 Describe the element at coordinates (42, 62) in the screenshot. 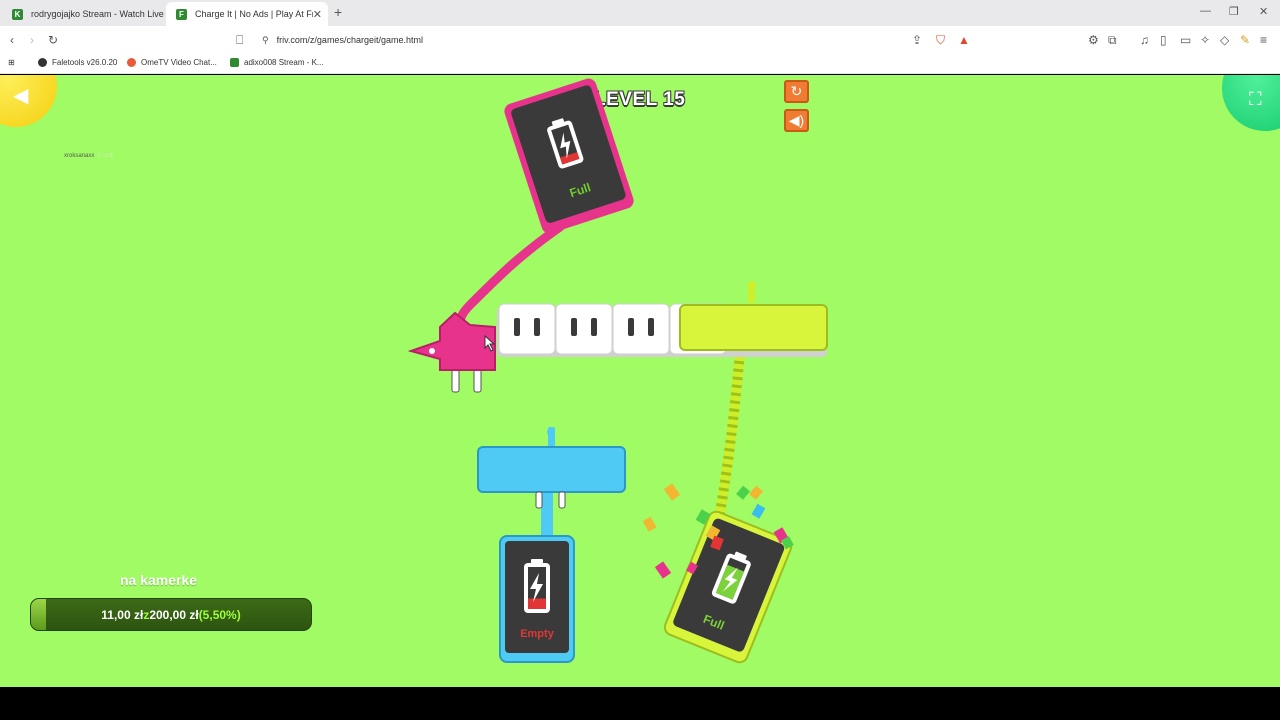

I see `faletools-icon` at that location.